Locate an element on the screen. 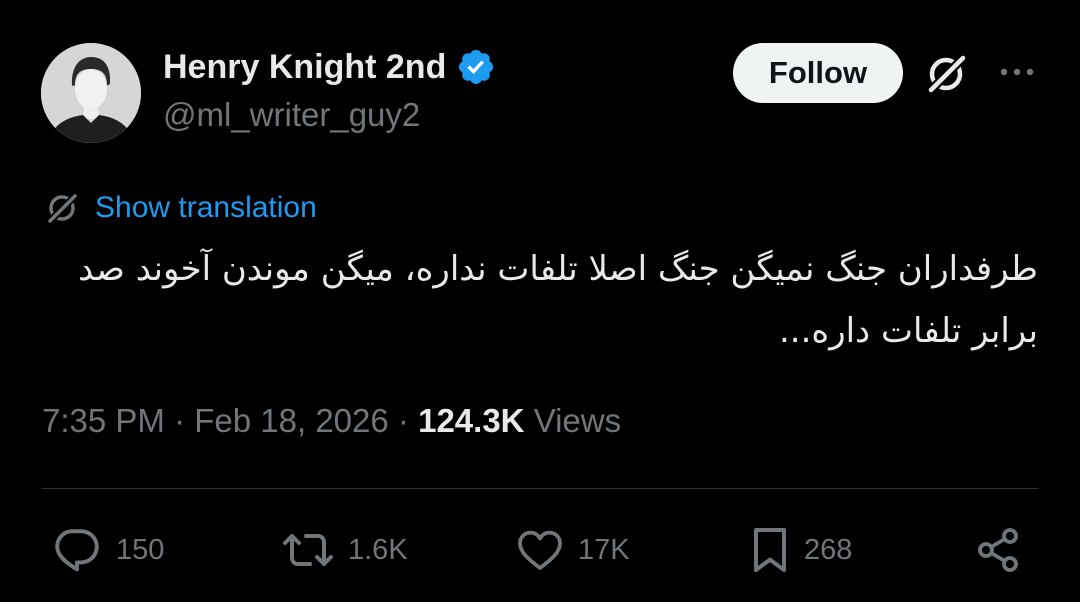 This screenshot has height=602, width=1080. divider is located at coordinates (540, 488).